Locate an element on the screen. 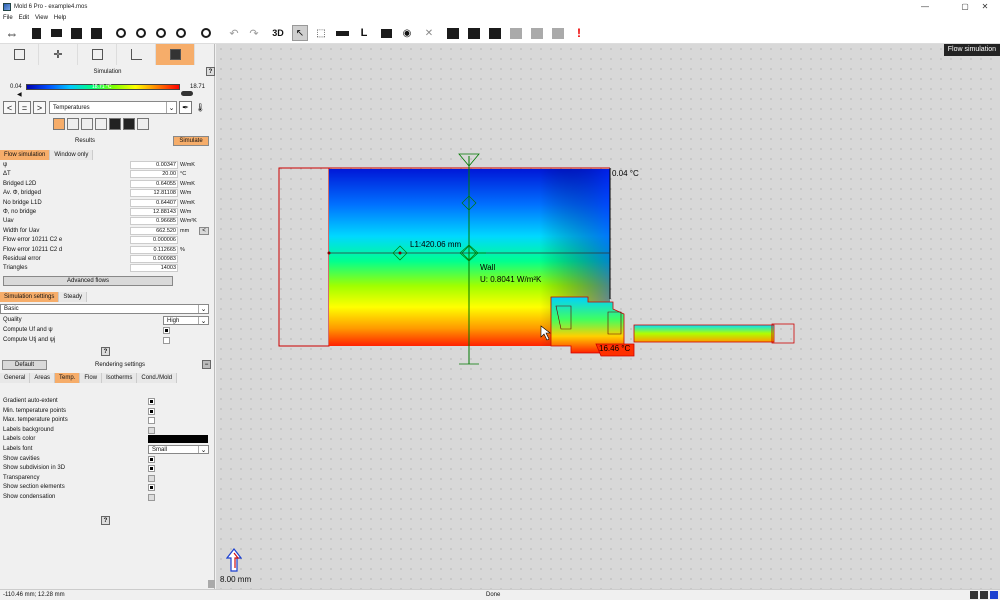 This screenshot has width=1000, height=600. glazing-section is located at coordinates (704, 333).